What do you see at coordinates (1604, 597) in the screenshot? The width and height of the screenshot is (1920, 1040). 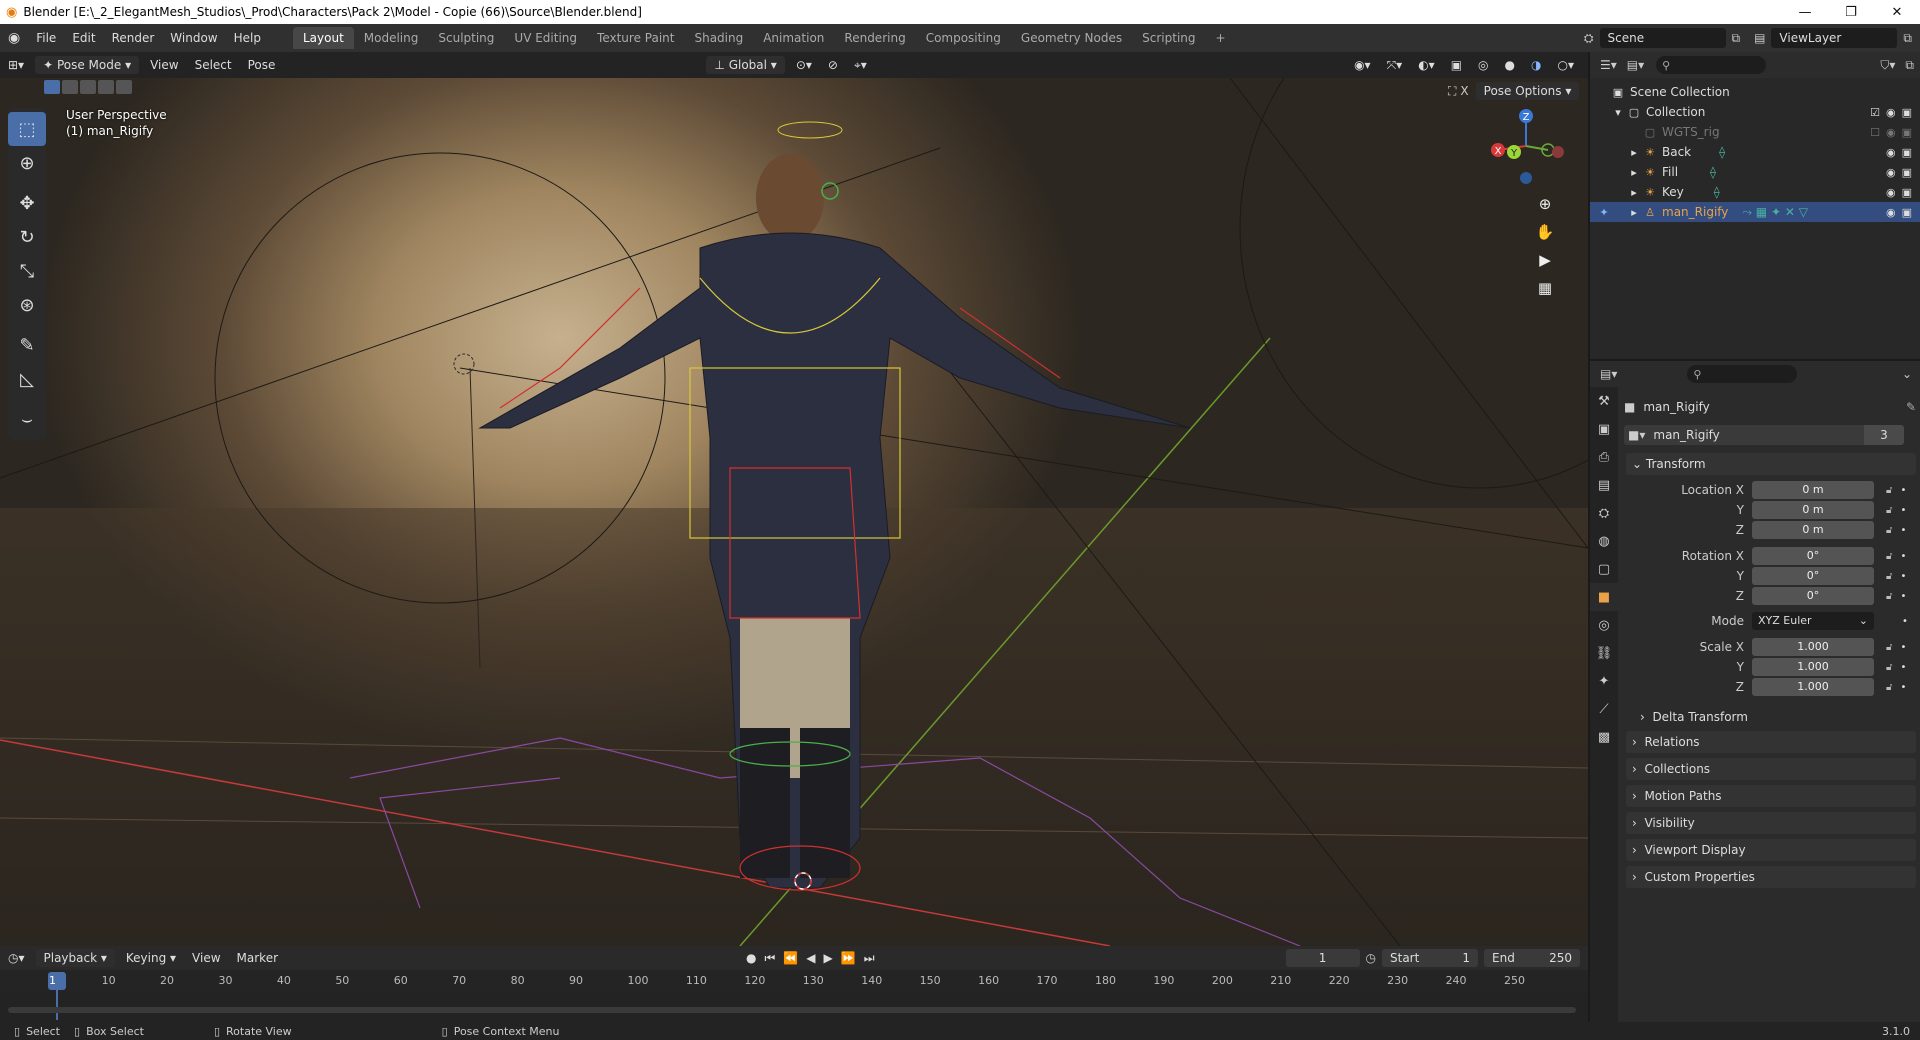 I see `object-tab-icon: ■` at bounding box center [1604, 597].